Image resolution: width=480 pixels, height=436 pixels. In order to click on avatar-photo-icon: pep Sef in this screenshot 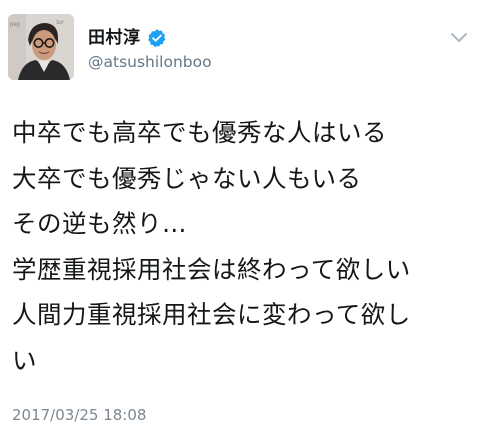, I will do `click(41, 47)`.